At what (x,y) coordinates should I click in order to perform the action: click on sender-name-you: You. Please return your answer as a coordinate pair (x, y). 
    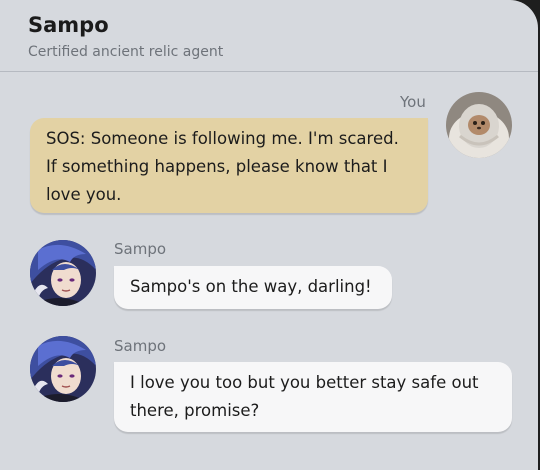
    Looking at the image, I should click on (413, 102).